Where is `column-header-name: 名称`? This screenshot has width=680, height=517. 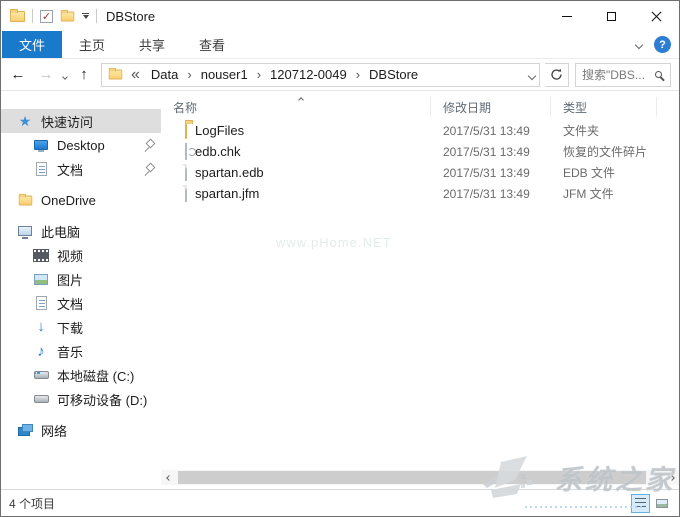 column-header-name: 名称 is located at coordinates (296, 107).